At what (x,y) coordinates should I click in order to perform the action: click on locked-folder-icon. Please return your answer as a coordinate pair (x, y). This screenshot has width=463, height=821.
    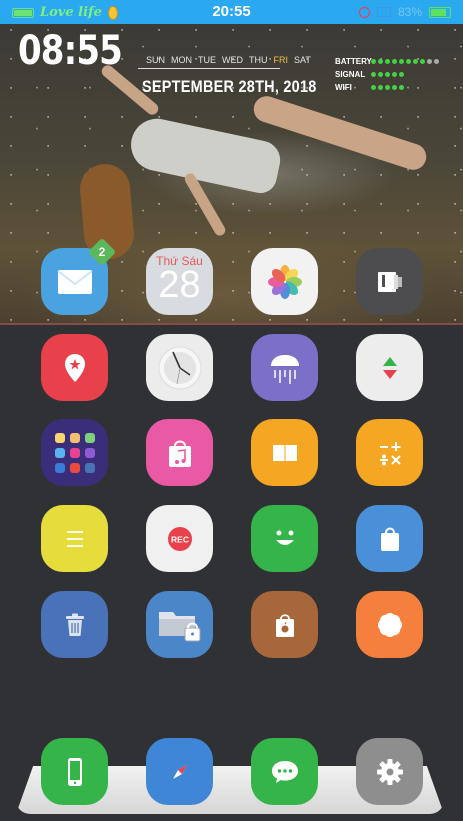
    Looking at the image, I should click on (179, 626).